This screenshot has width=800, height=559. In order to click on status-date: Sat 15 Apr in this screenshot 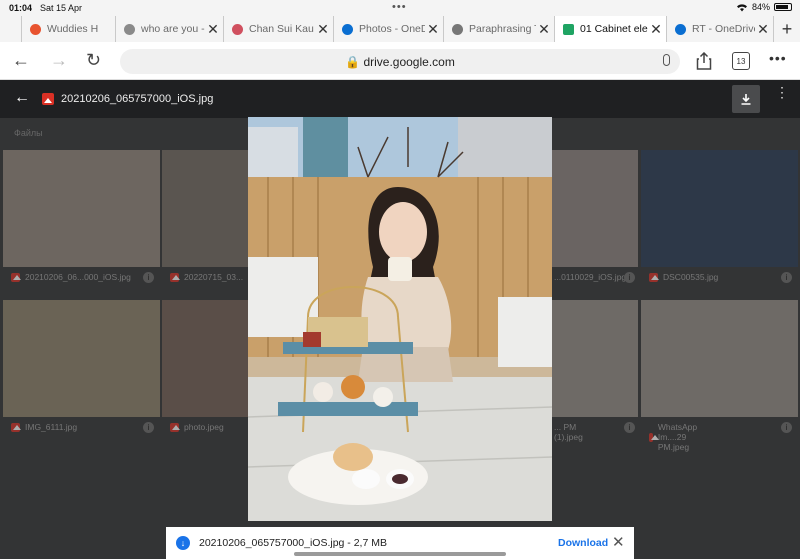, I will do `click(61, 8)`.